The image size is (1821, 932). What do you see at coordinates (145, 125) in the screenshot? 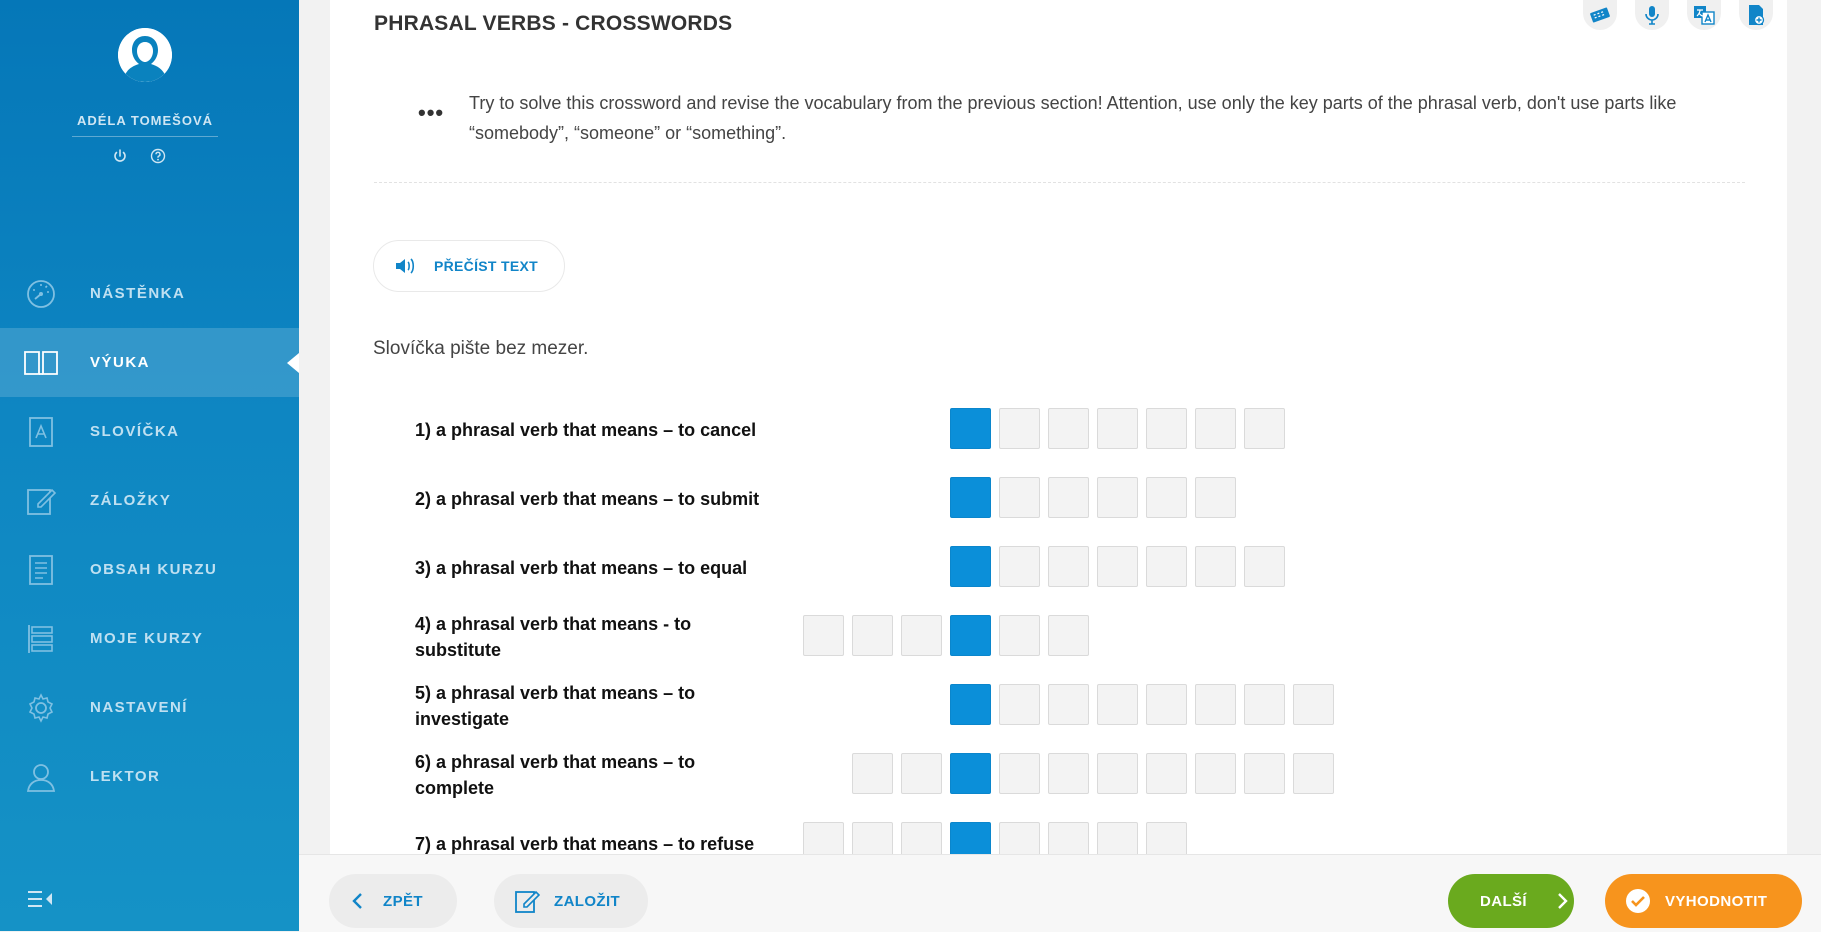
I see `user-name: ADÉLA TOMEŠOVÁ` at bounding box center [145, 125].